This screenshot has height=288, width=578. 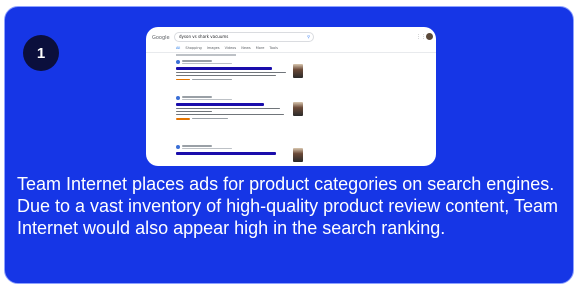 I want to click on search-icon: ⚲, so click(x=308, y=36).